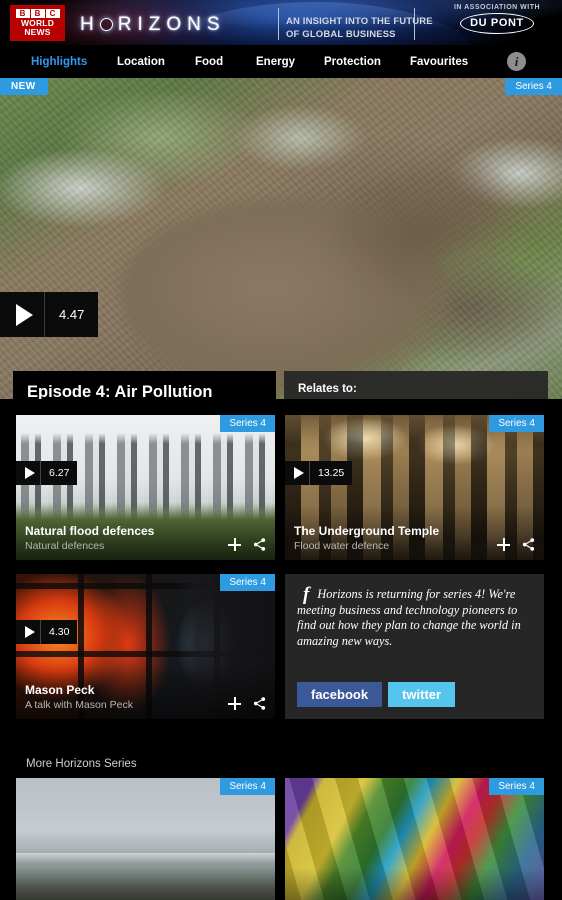 This screenshot has height=900, width=562. What do you see at coordinates (342, 546) in the screenshot?
I see `card-subtitle: Flood water defence` at bounding box center [342, 546].